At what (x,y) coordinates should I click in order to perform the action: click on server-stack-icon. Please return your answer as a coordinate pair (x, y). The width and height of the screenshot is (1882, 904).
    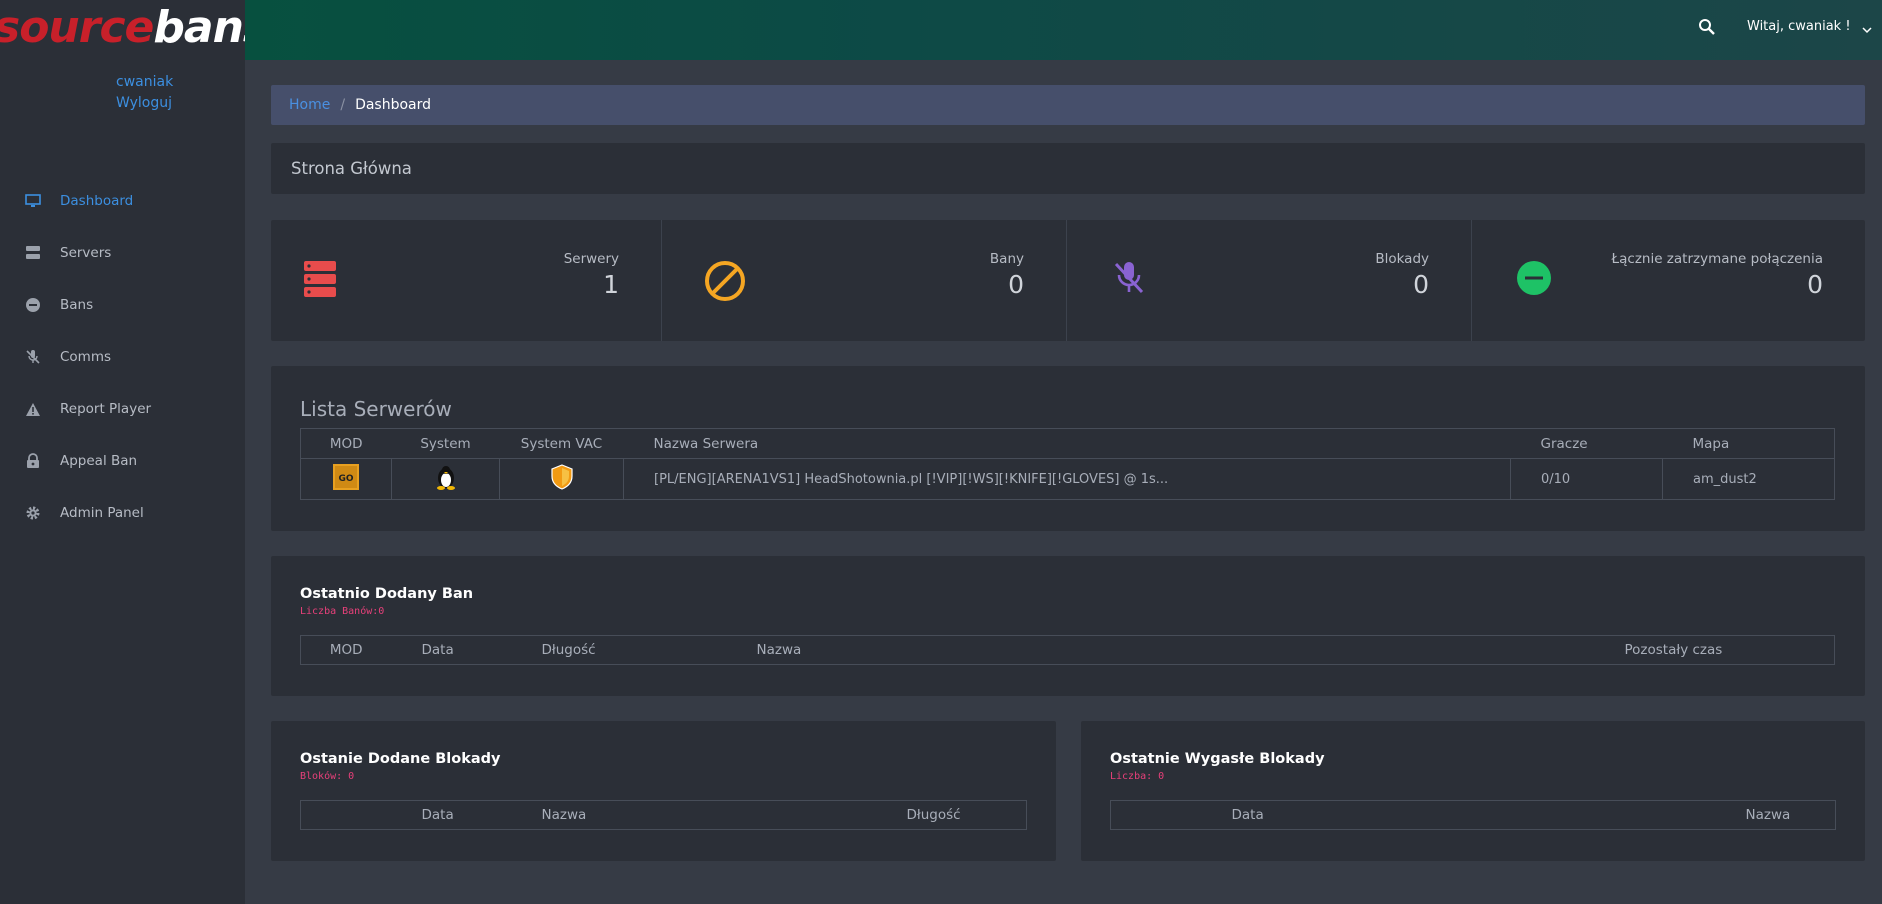
    Looking at the image, I should click on (323, 280).